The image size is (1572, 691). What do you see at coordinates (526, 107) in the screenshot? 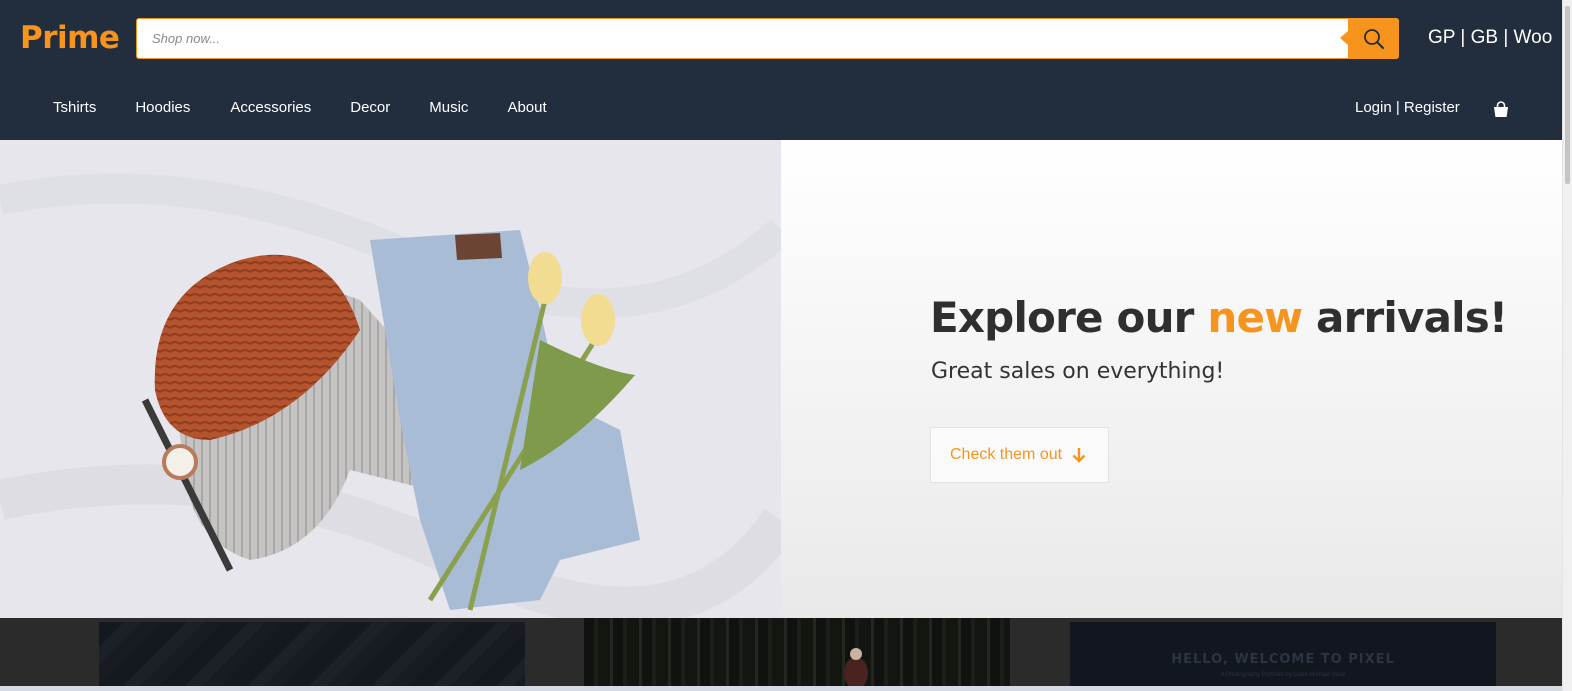
I see `nav-item-about: About` at bounding box center [526, 107].